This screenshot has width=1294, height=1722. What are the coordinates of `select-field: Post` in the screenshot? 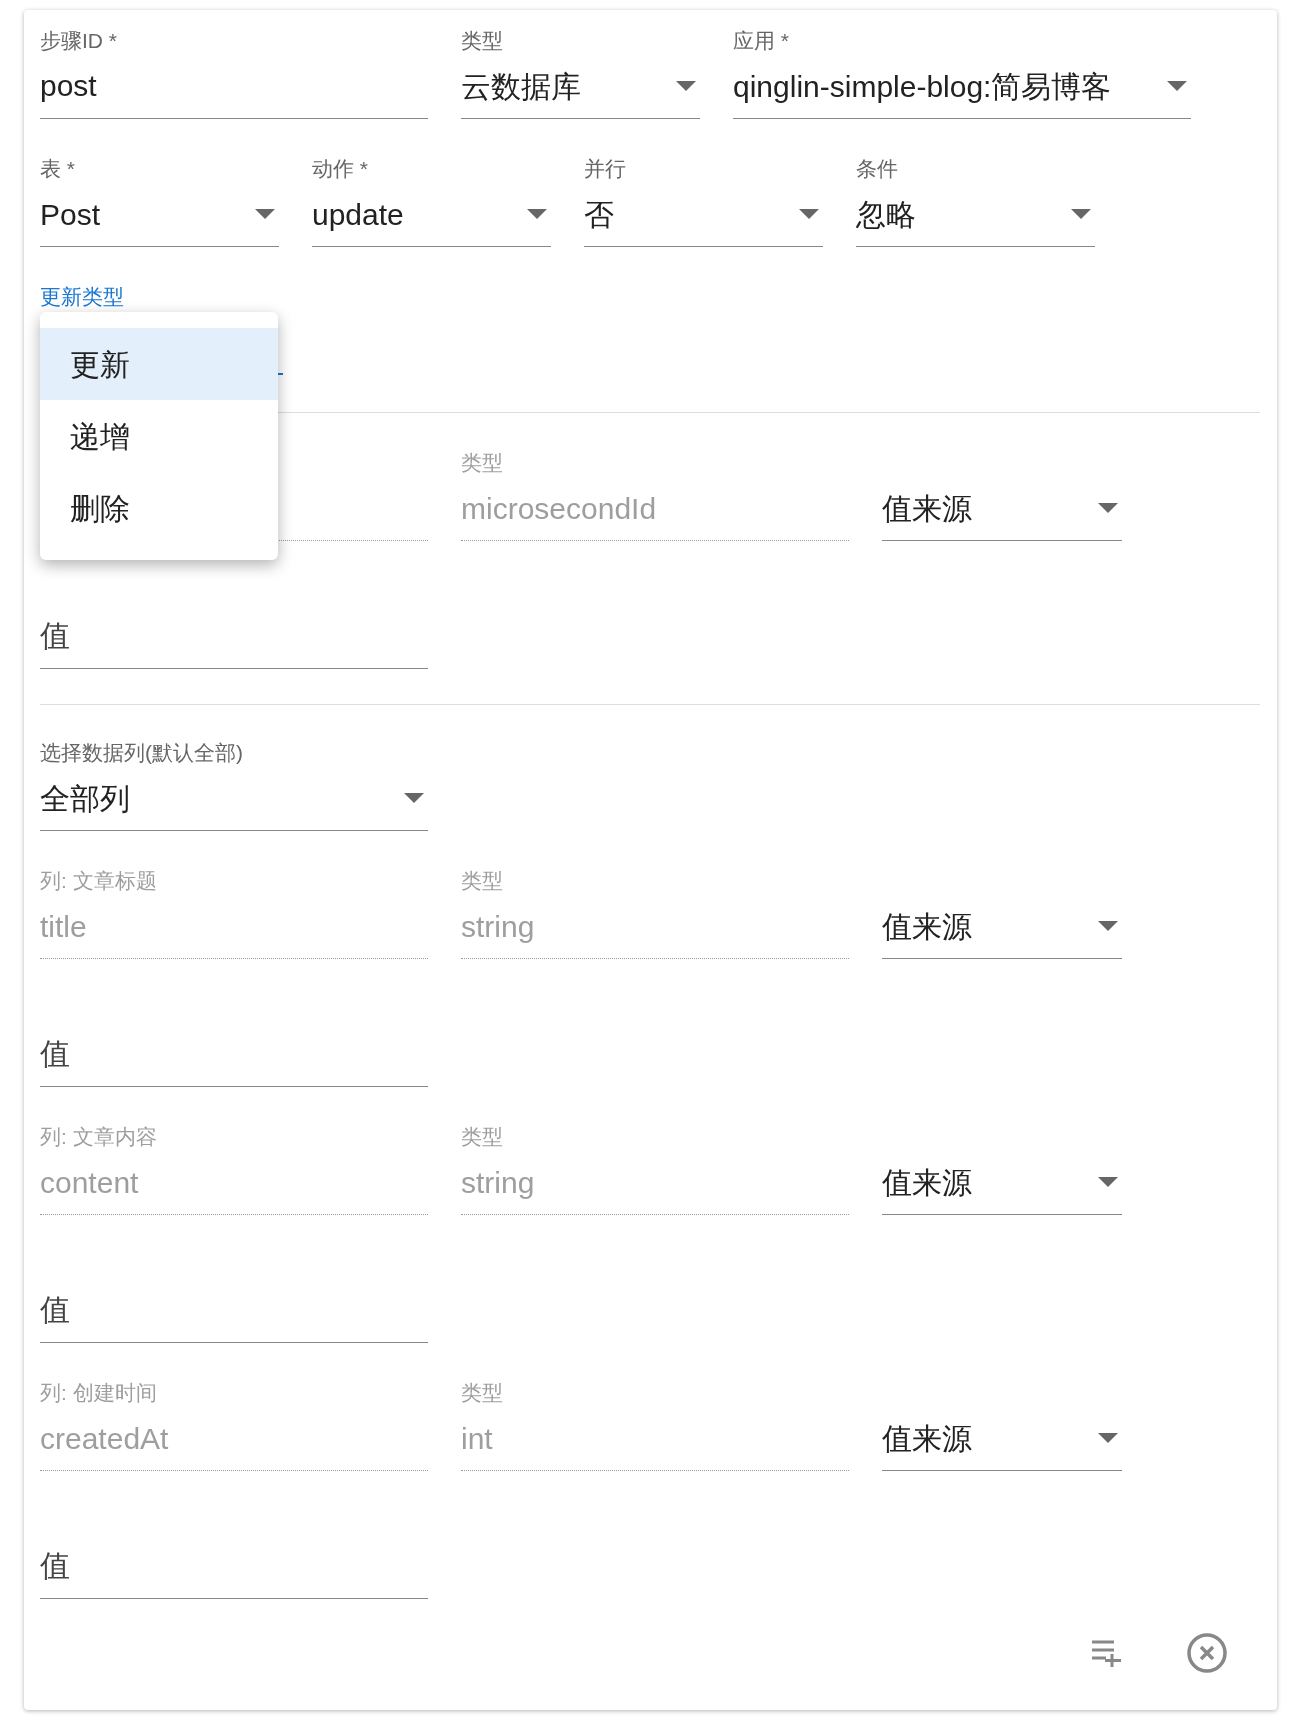 It's located at (159, 214).